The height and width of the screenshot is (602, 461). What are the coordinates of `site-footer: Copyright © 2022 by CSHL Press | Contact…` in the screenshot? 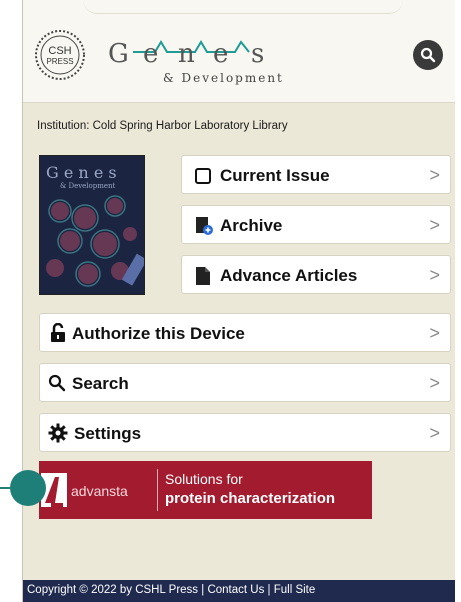 It's located at (239, 591).